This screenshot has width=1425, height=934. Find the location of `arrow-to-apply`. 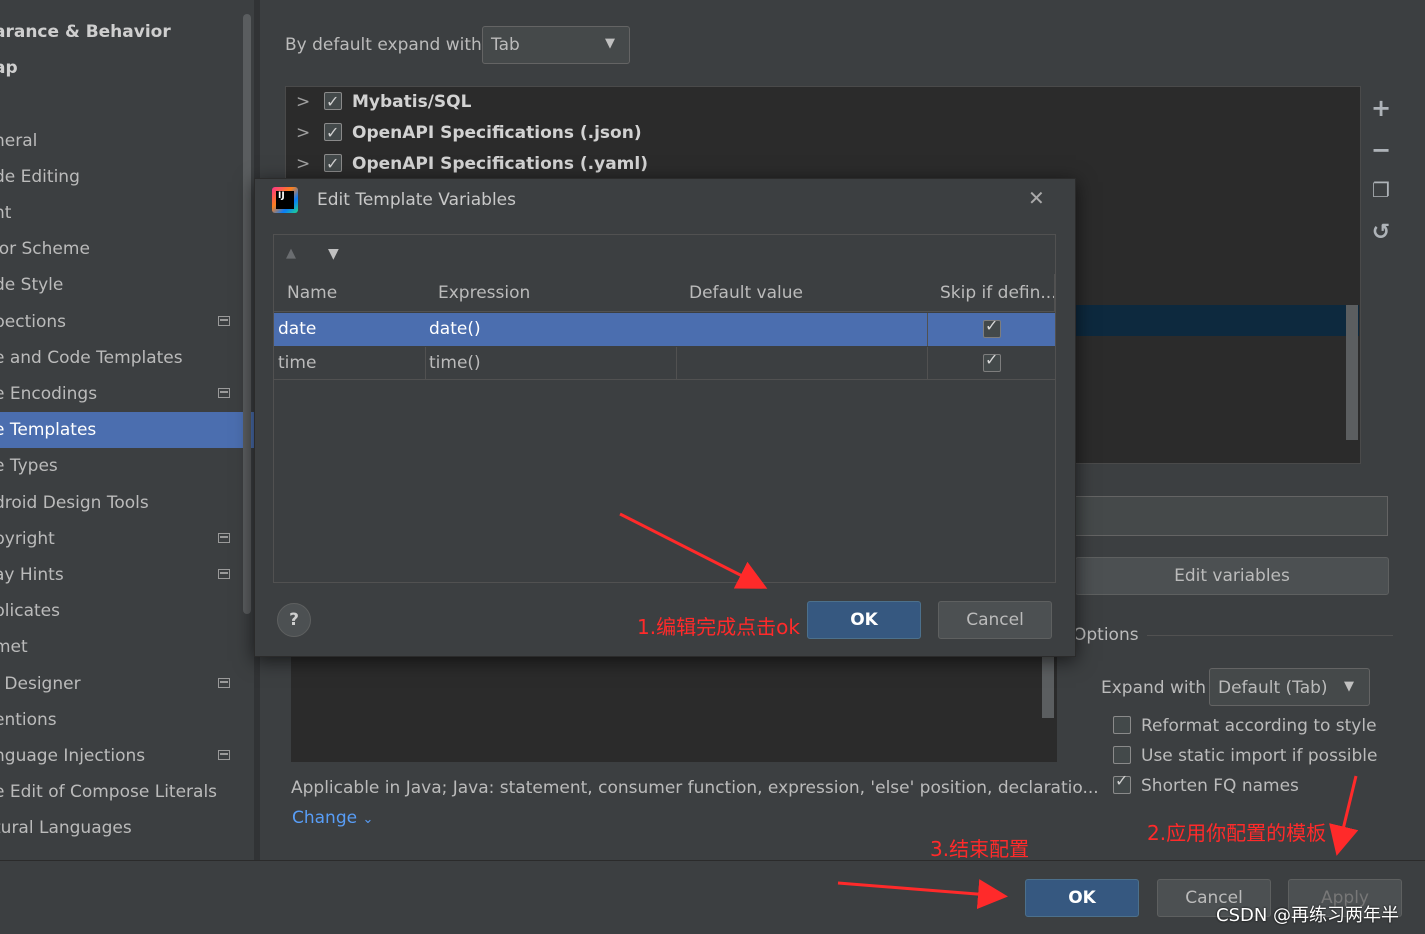

arrow-to-apply is located at coordinates (1344, 815).